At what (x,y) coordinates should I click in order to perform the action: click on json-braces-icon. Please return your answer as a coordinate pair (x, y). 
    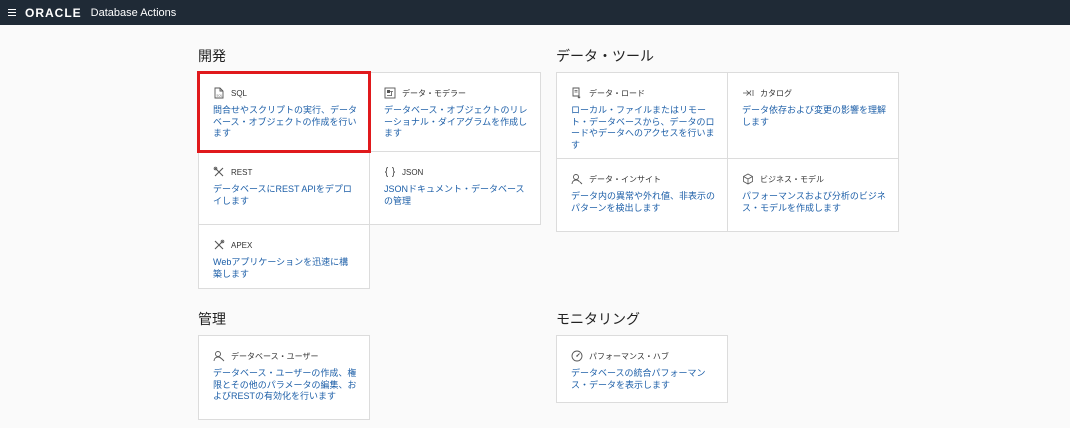
    Looking at the image, I should click on (390, 172).